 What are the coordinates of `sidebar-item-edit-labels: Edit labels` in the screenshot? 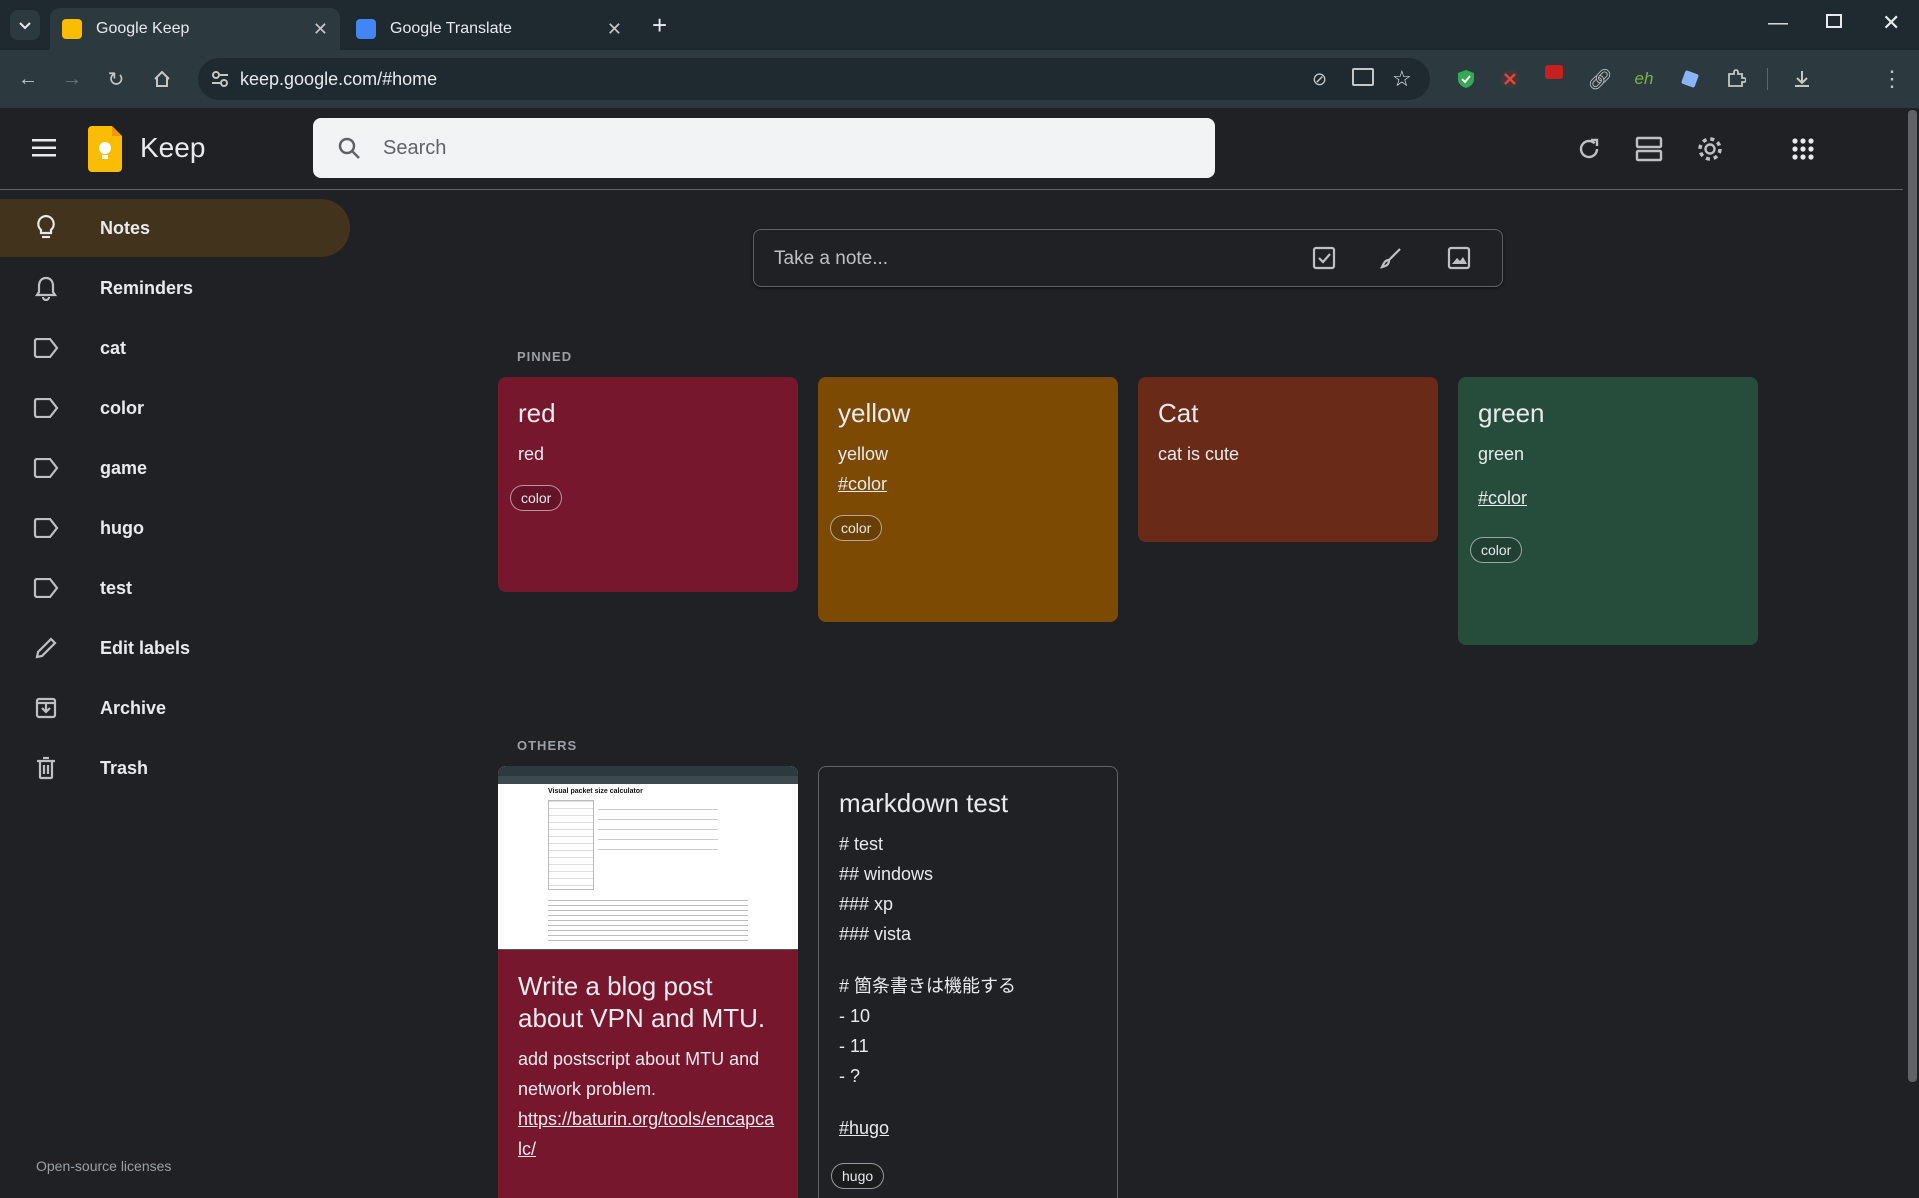 It's located at (175, 648).